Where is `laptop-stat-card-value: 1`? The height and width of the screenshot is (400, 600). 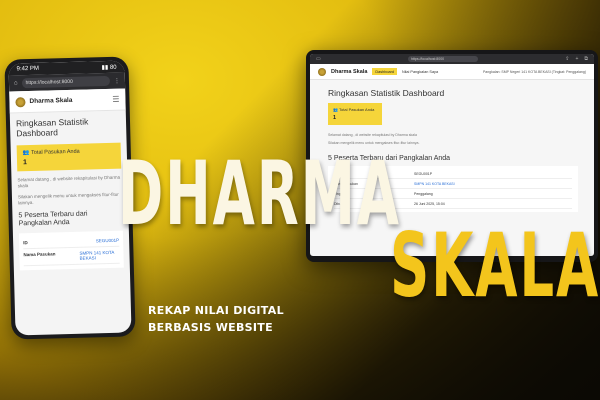 laptop-stat-card-value: 1 is located at coordinates (335, 118).